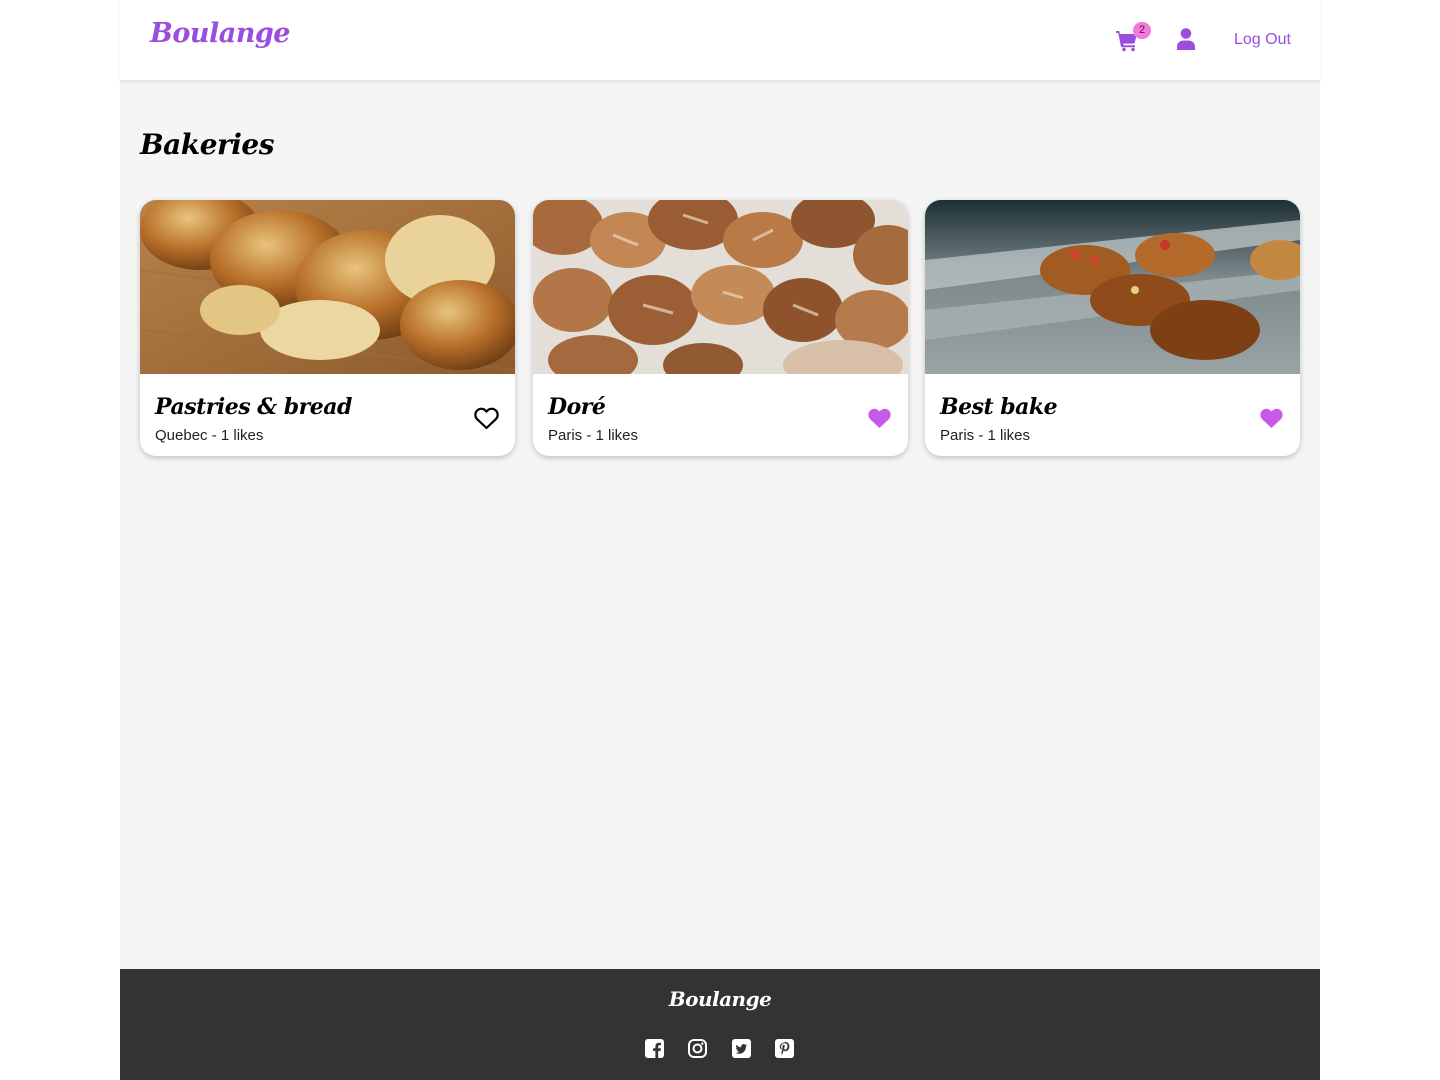 The width and height of the screenshot is (1440, 1080). What do you see at coordinates (1186, 39) in the screenshot?
I see `user-icon` at bounding box center [1186, 39].